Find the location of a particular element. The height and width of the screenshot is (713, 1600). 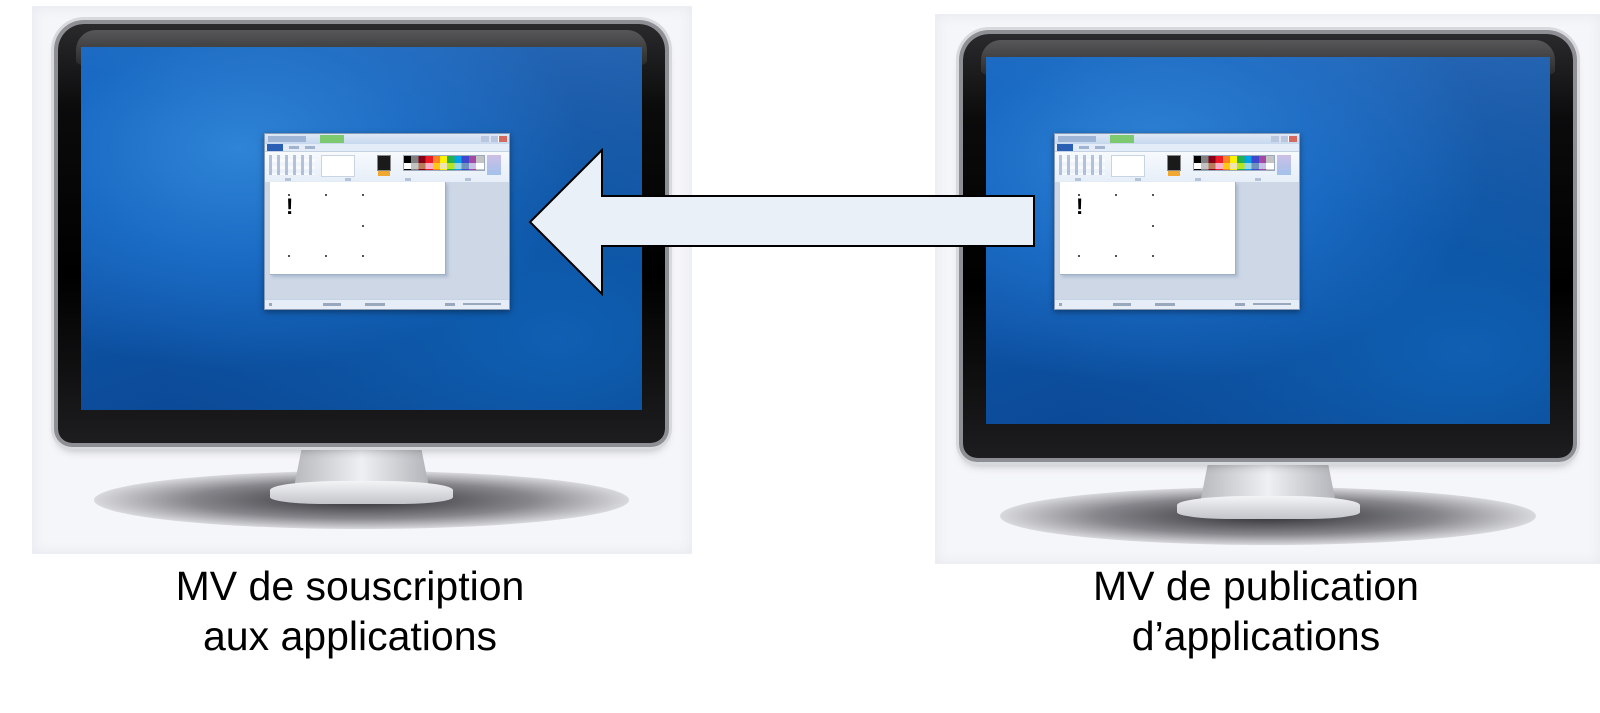

publisher-vm-caption: MV de publication d’applications is located at coordinates (1256, 611).